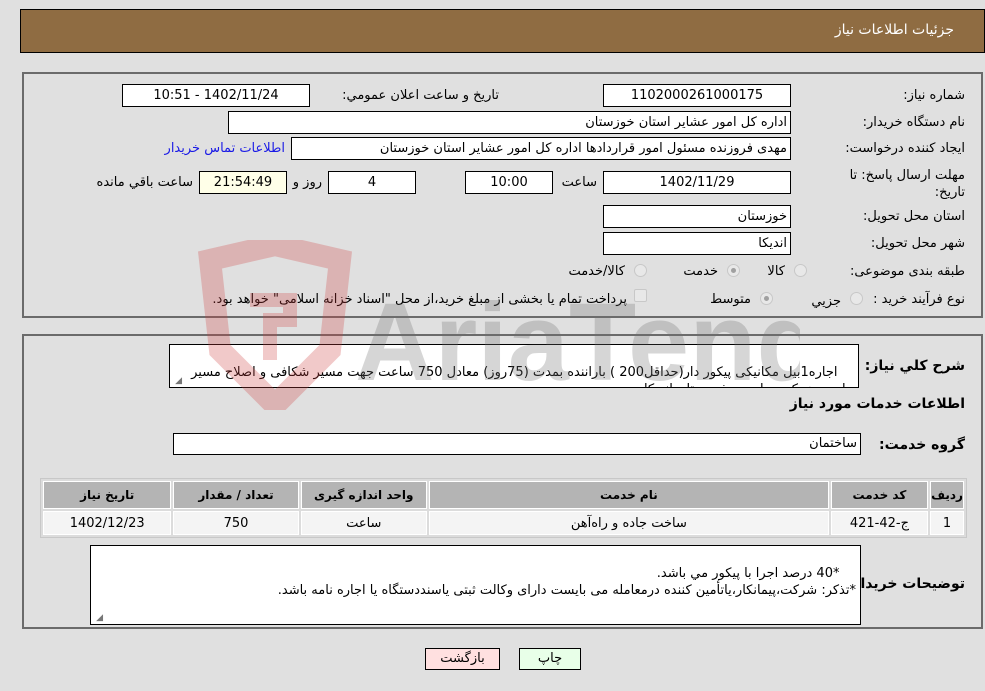 The image size is (985, 691). I want to click on province-field: خوزستان, so click(697, 216).